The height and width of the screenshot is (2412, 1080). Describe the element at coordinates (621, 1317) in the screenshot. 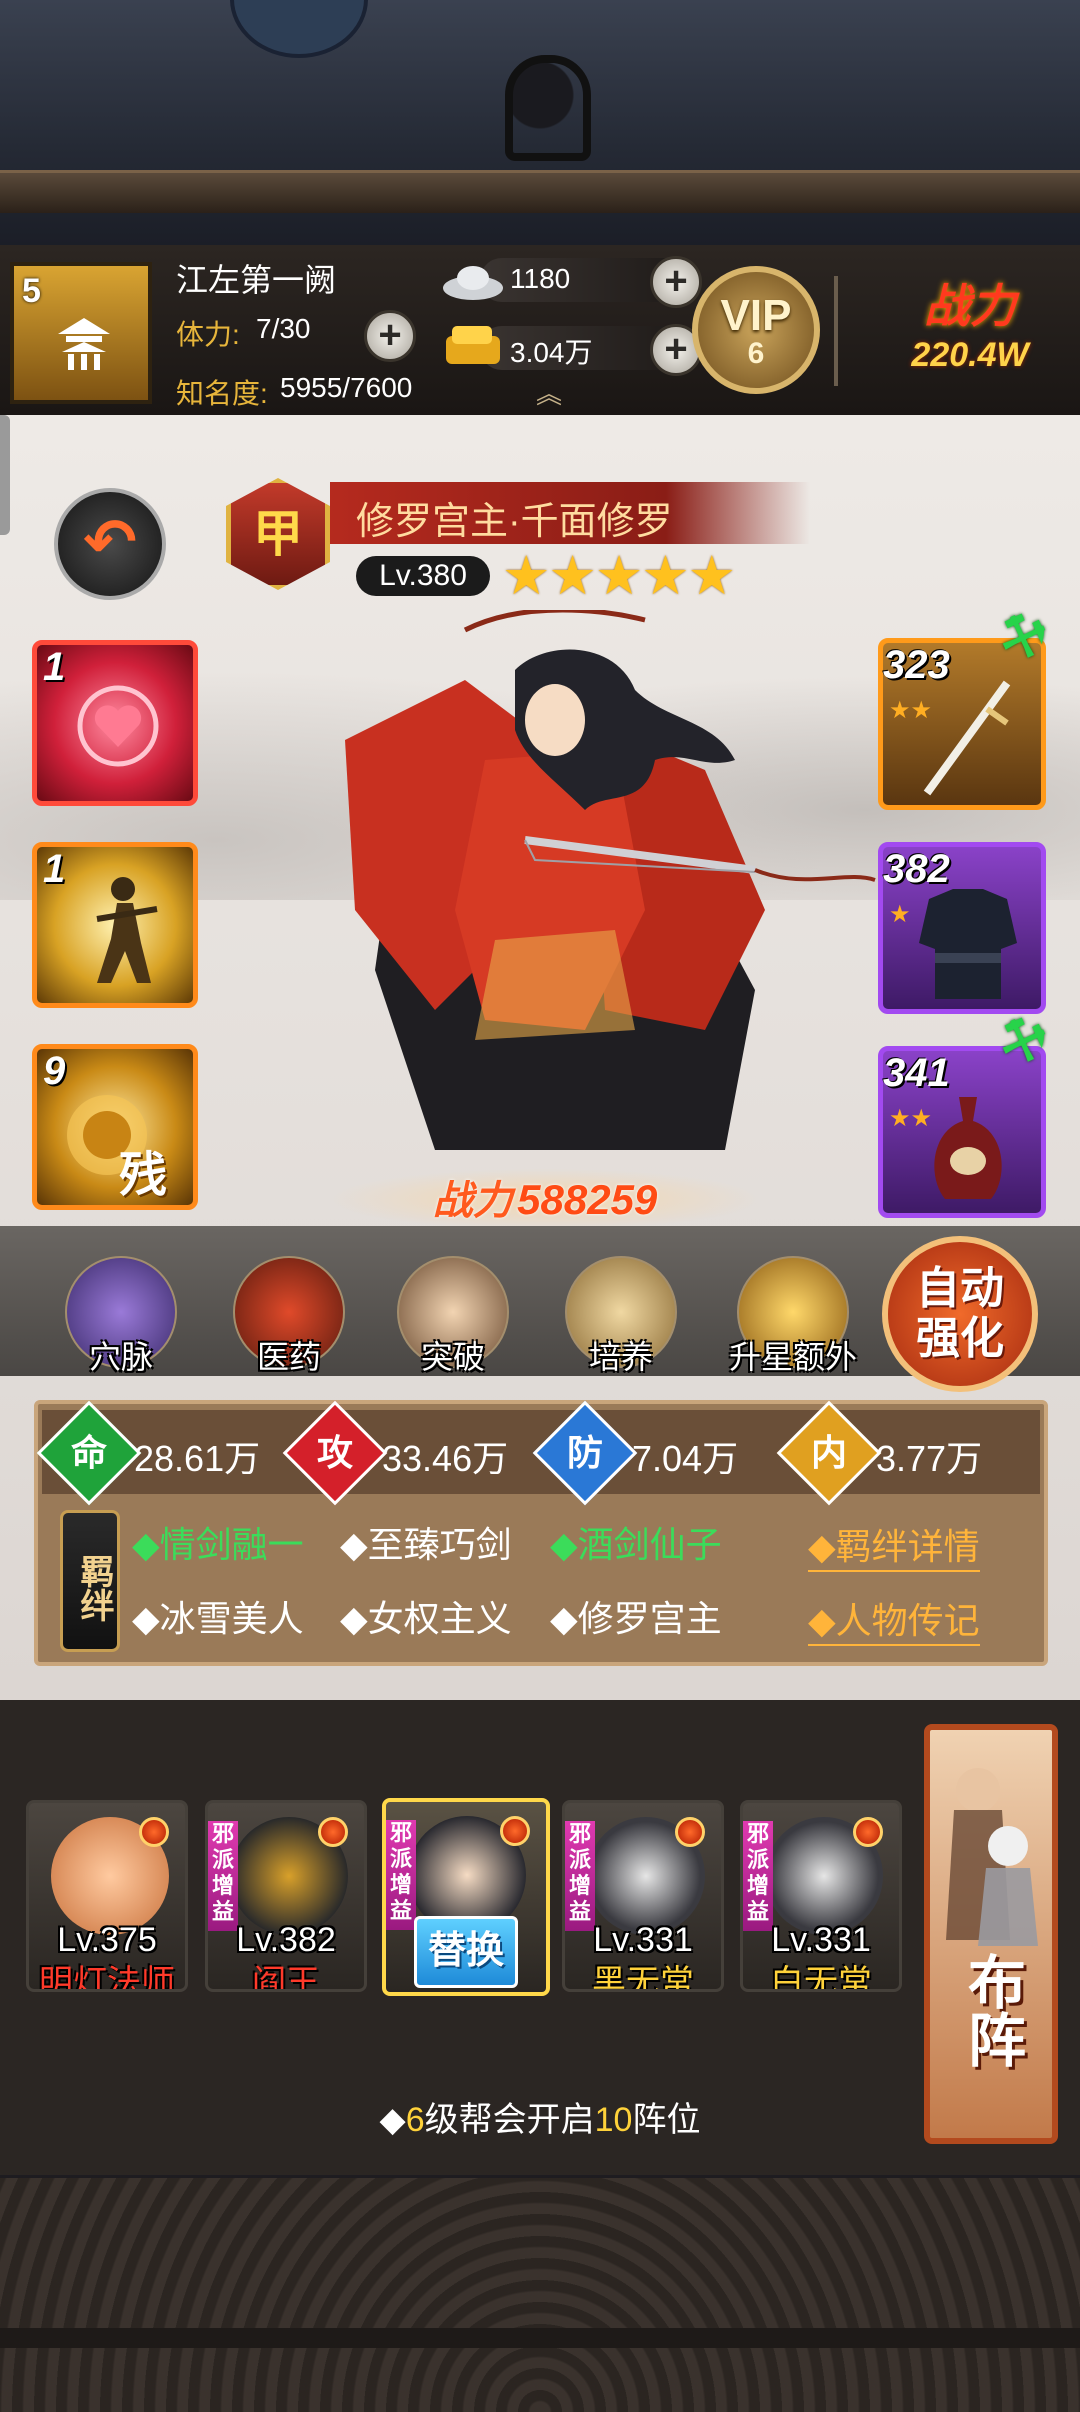

I see `cultivate-button: 培养` at that location.